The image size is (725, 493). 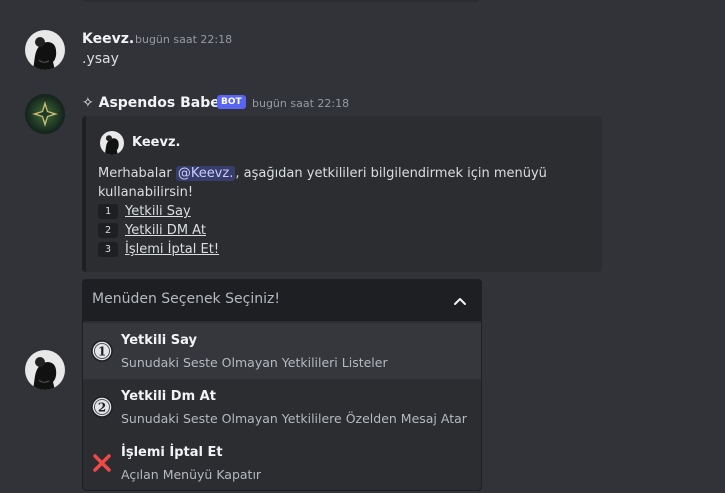 What do you see at coordinates (100, 59) in the screenshot?
I see `message-content: .ysay` at bounding box center [100, 59].